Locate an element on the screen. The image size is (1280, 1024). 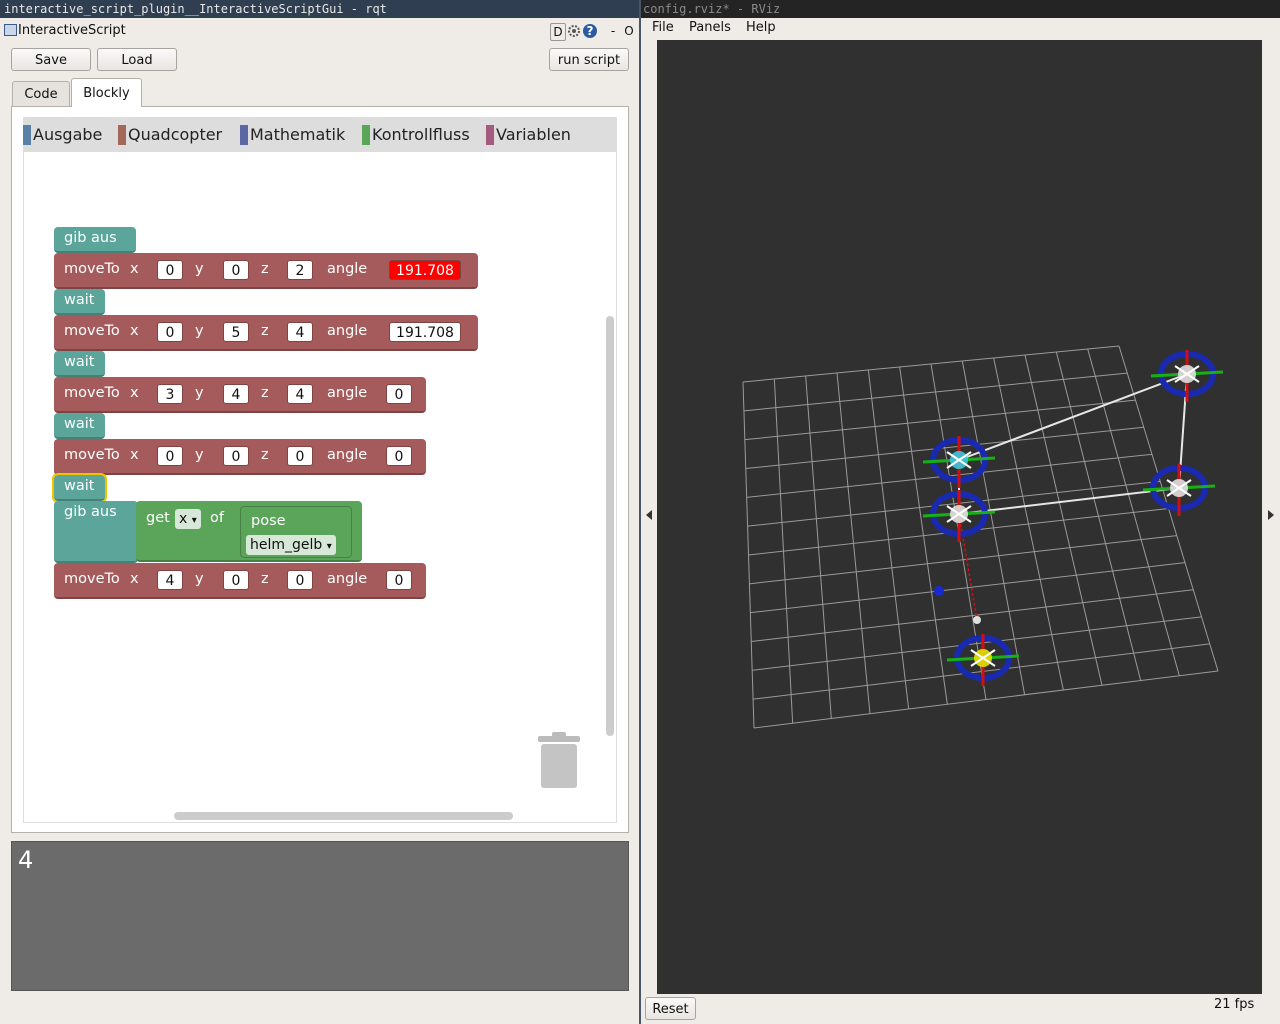
menu-bar is located at coordinates (960, 29).